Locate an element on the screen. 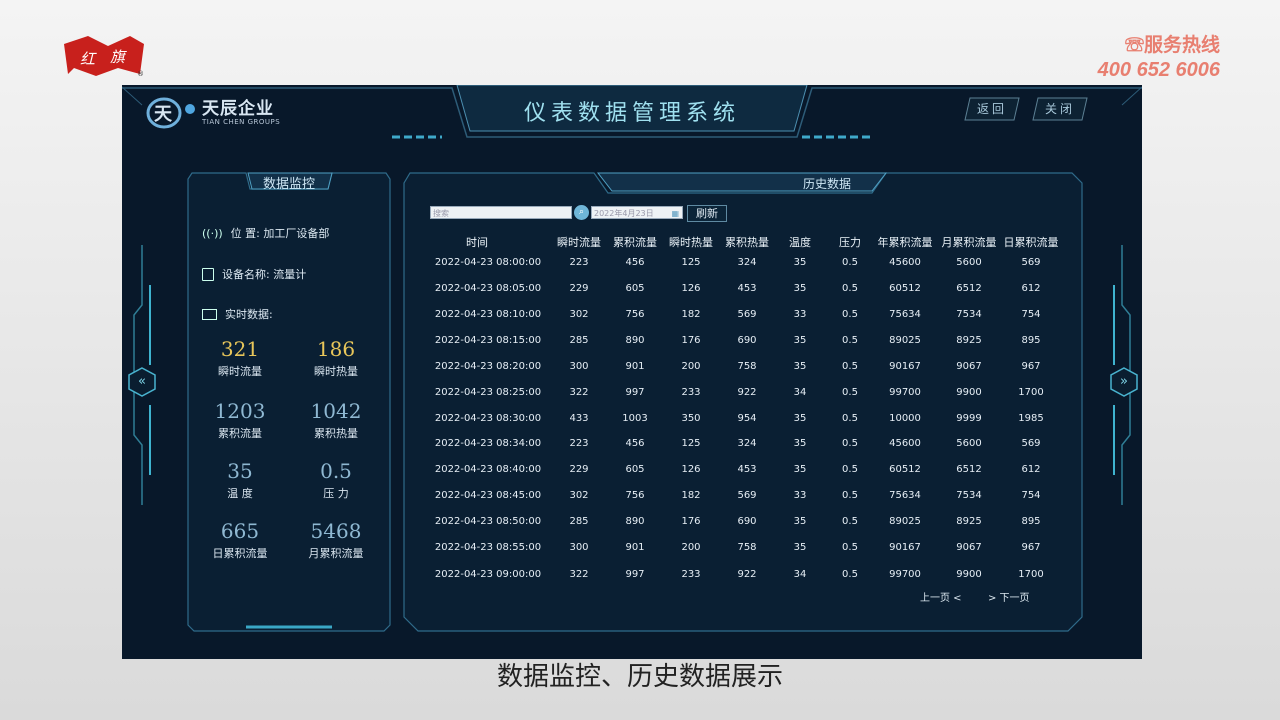 The height and width of the screenshot is (720, 1280). table-cell: 200 is located at coordinates (691, 547).